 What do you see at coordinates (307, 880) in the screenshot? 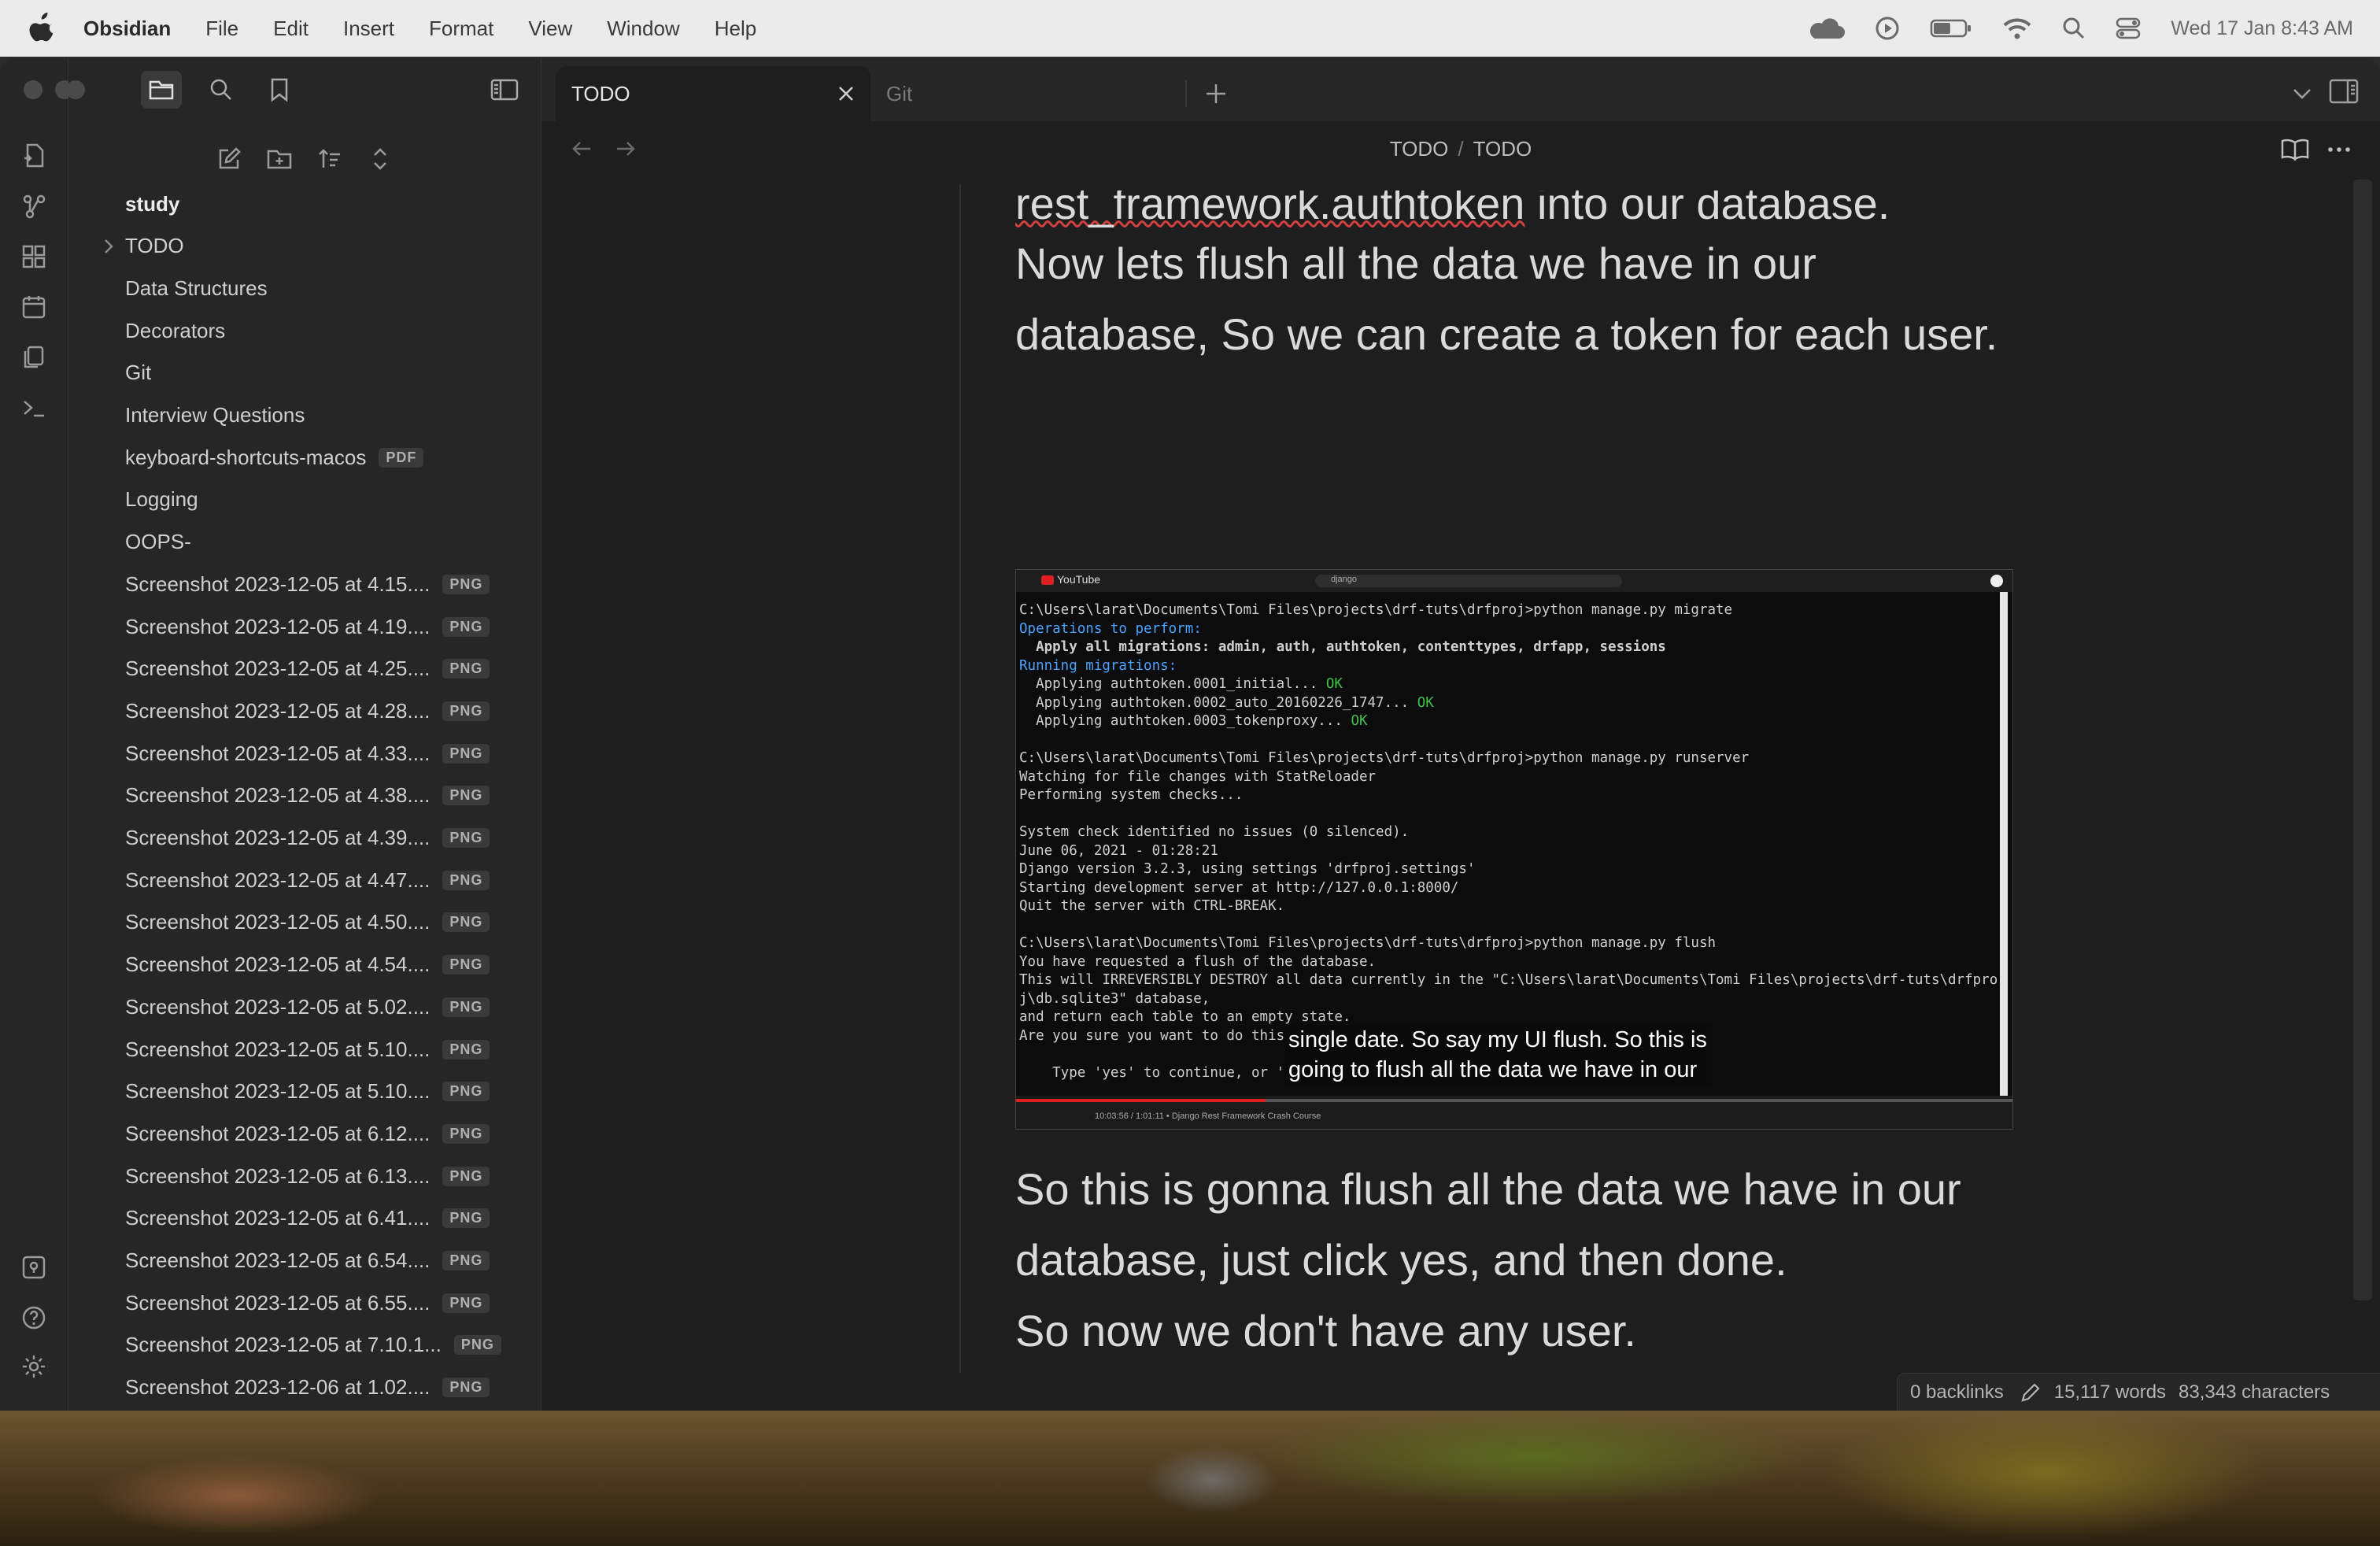
I see `file-item: Screenshot 2023-12-05 at 4.47.... PNG` at bounding box center [307, 880].